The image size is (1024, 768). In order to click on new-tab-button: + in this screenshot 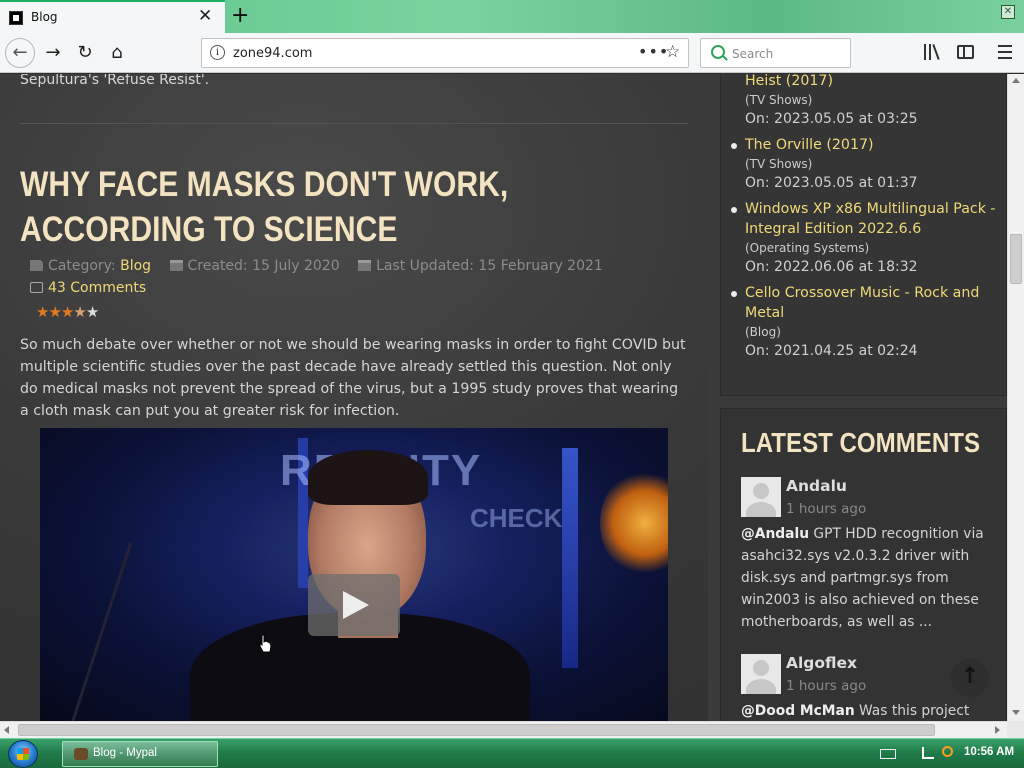, I will do `click(240, 15)`.